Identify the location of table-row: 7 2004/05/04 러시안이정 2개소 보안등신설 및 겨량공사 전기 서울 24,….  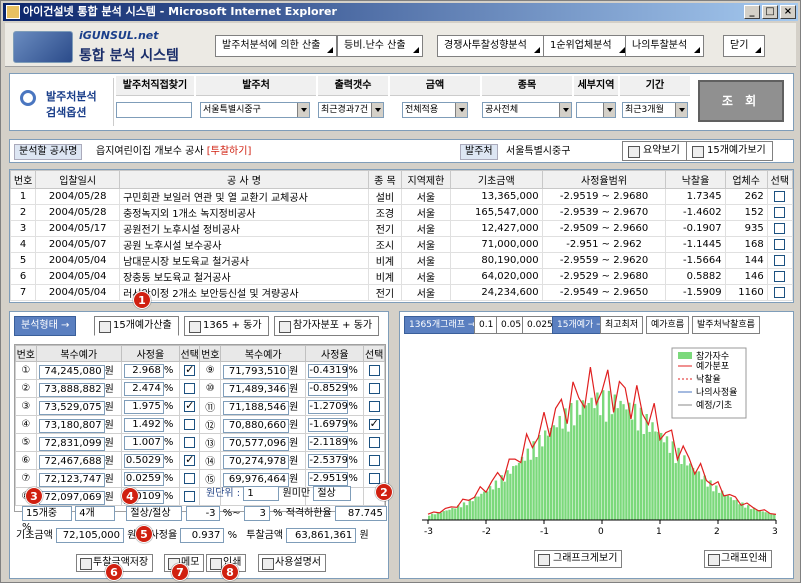
(401, 292).